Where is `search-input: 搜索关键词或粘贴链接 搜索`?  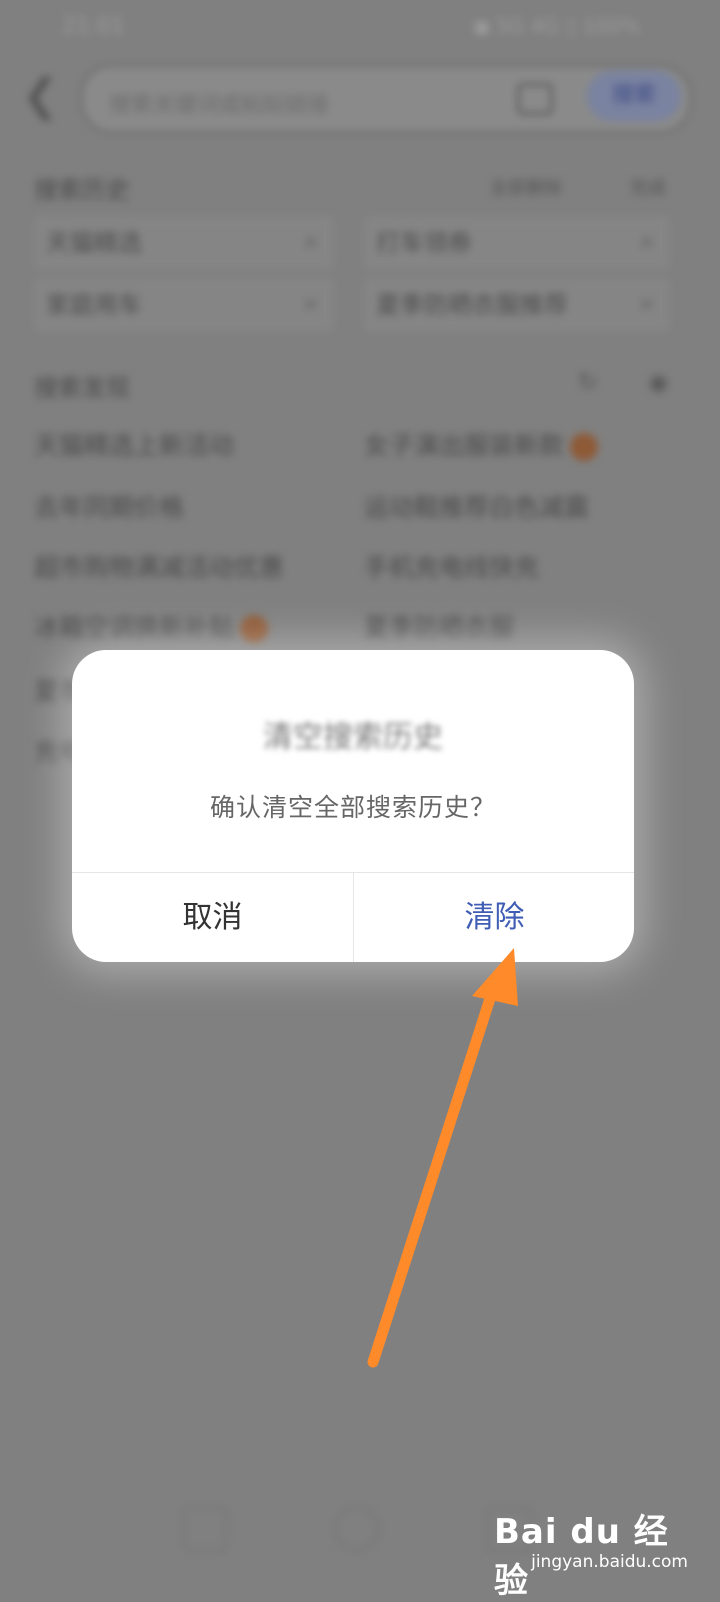
search-input: 搜索关键词或粘贴链接 搜索 is located at coordinates (386, 99).